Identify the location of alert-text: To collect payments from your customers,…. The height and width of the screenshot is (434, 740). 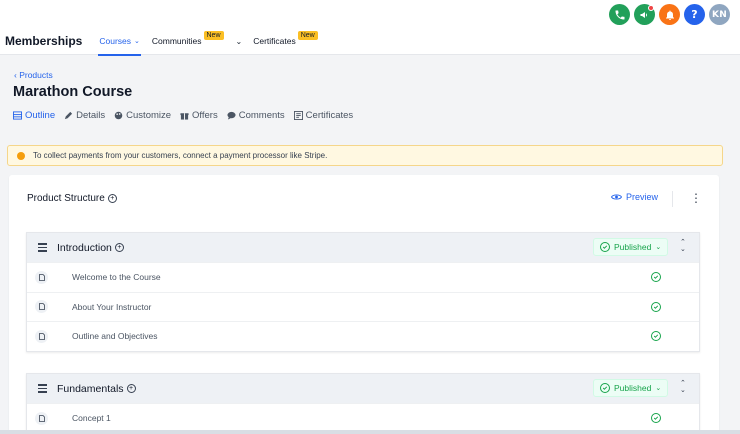
(180, 155).